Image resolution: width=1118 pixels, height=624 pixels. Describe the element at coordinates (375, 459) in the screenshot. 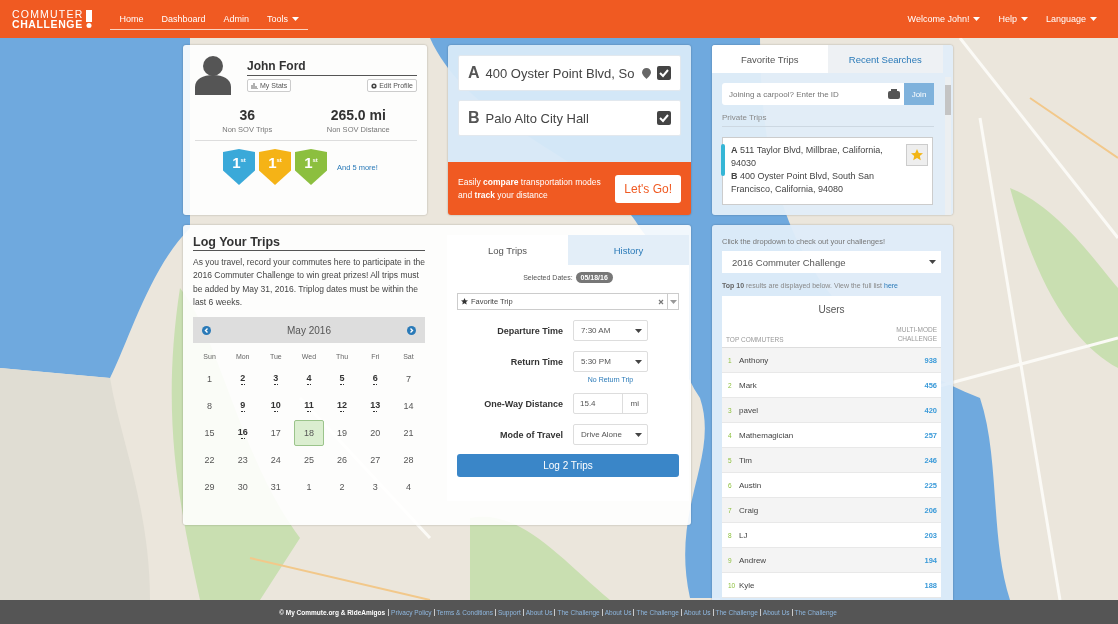

I see `calendar-day: 27` at that location.